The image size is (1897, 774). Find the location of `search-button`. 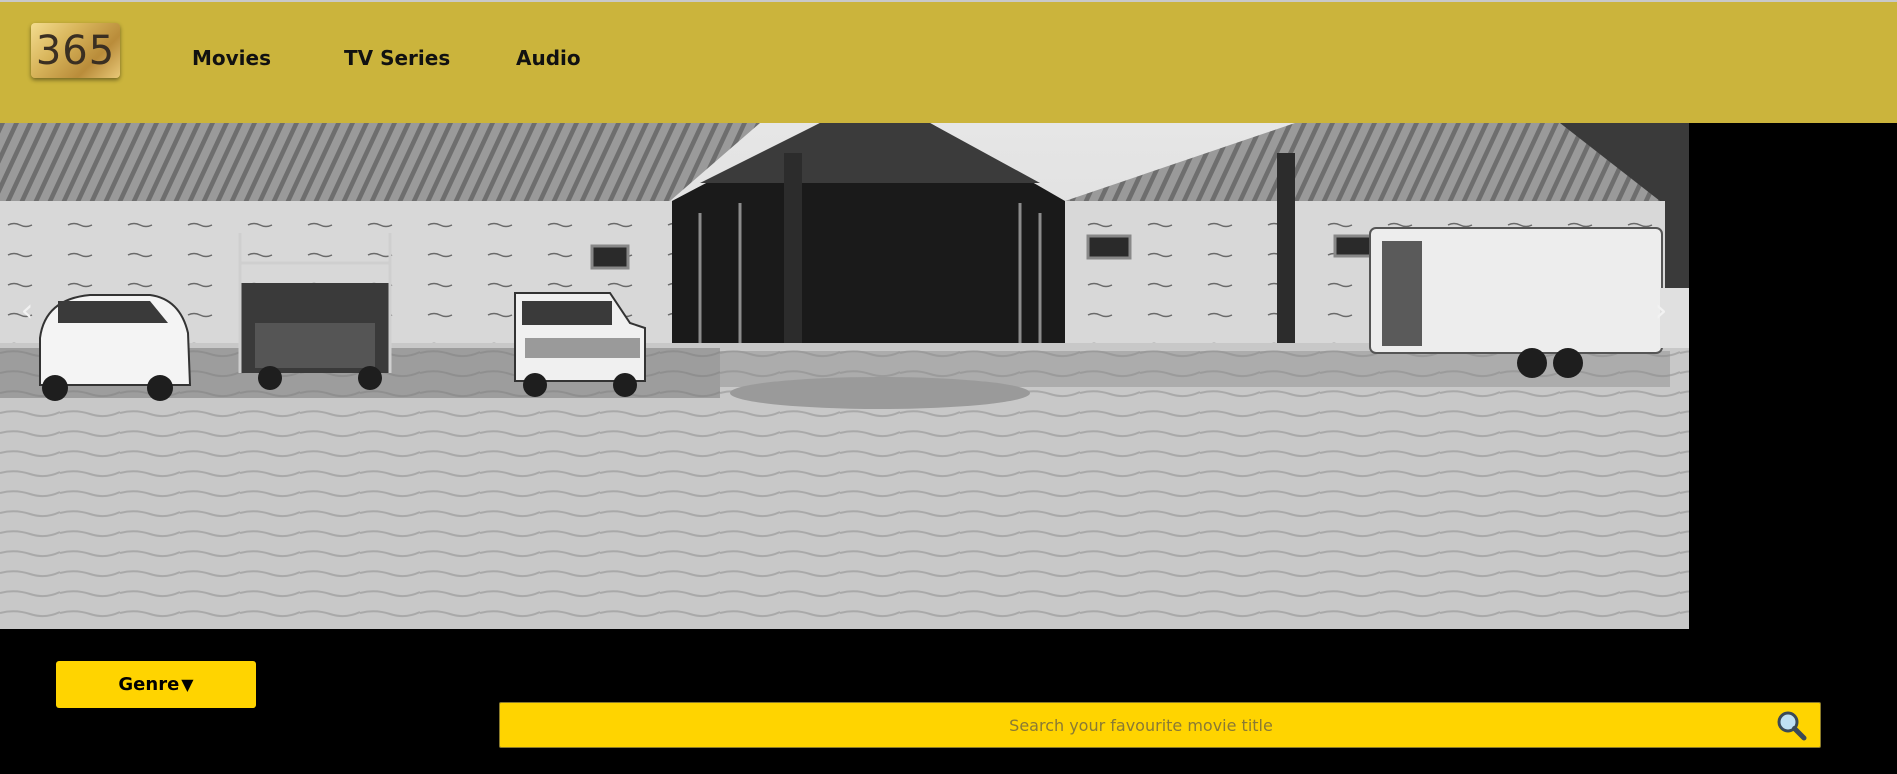

search-button is located at coordinates (1791, 725).